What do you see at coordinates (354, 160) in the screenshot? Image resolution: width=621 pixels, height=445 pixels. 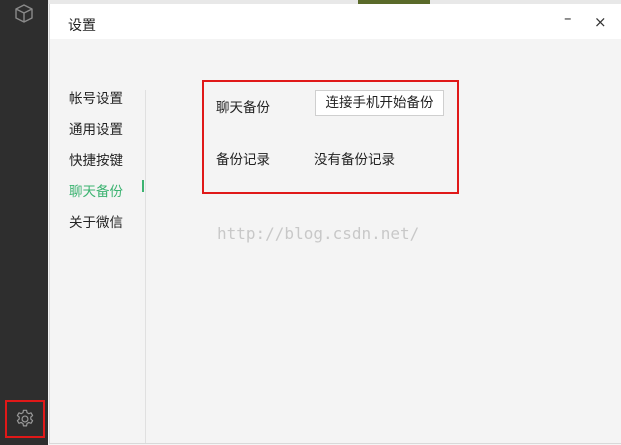 I see `backup-record-value: 没有备份记录` at bounding box center [354, 160].